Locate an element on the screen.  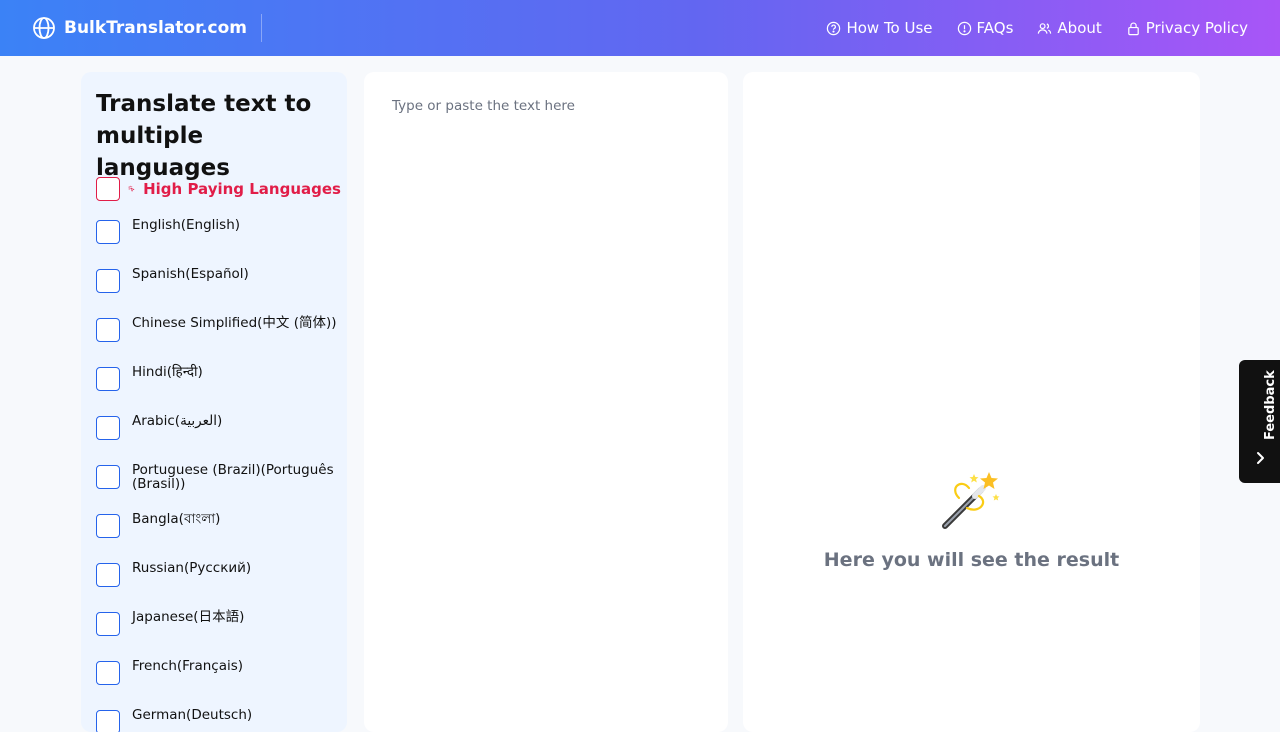
nav-how-to-use-label: How To Use is located at coordinates (889, 28).